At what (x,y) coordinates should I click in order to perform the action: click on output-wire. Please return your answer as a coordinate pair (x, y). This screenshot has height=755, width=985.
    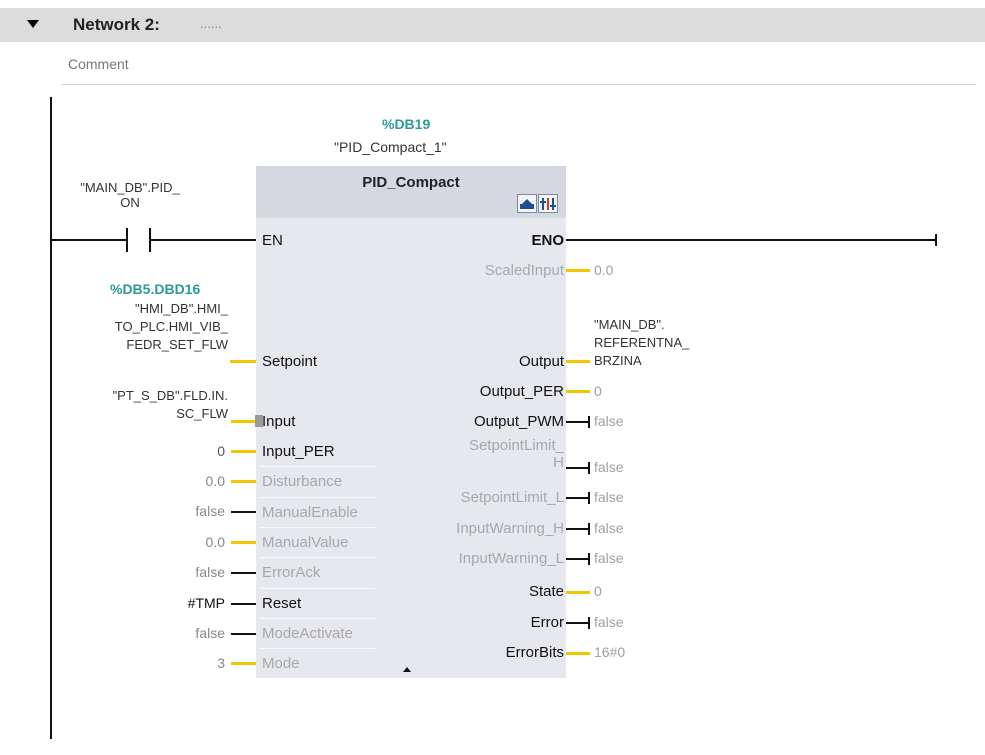
    Looking at the image, I should click on (578, 361).